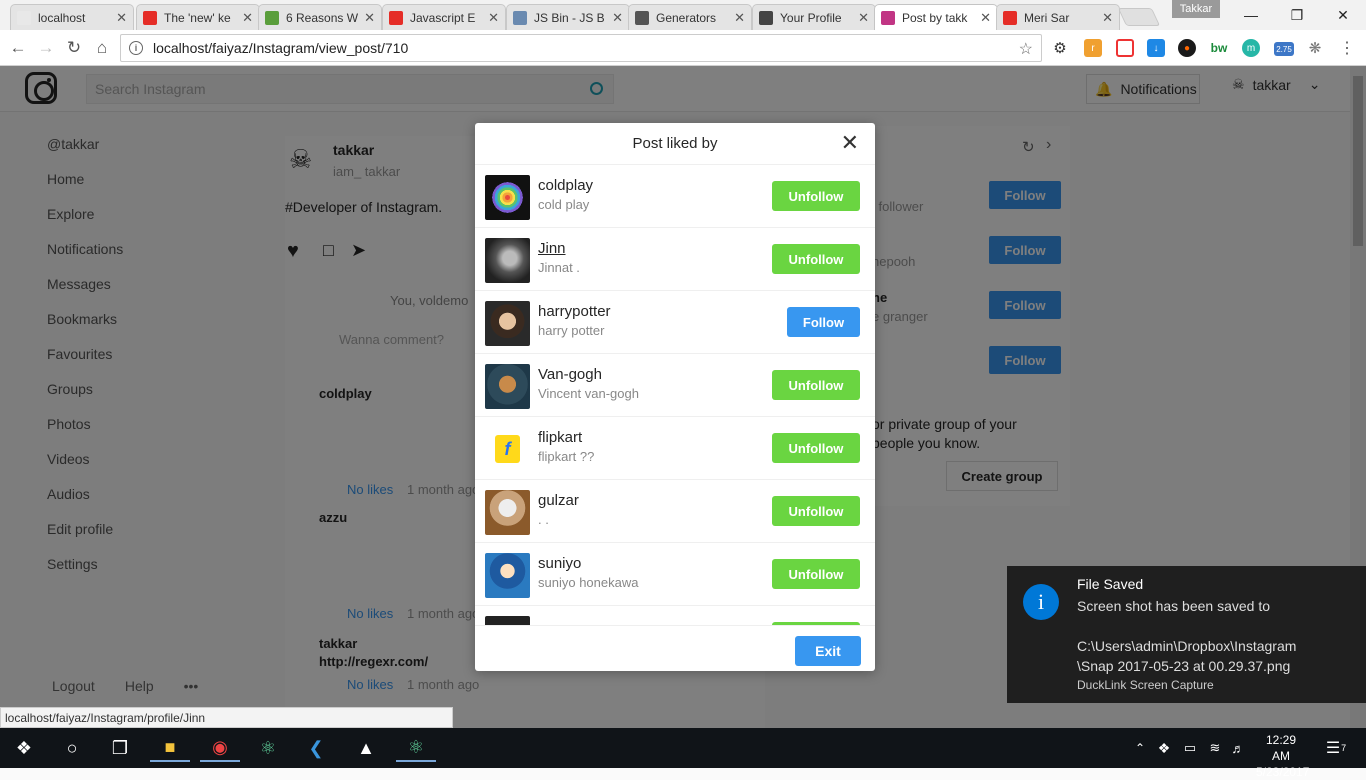 Image resolution: width=1366 pixels, height=780 pixels. I want to click on windows-start-icon: ❖, so click(24, 748).